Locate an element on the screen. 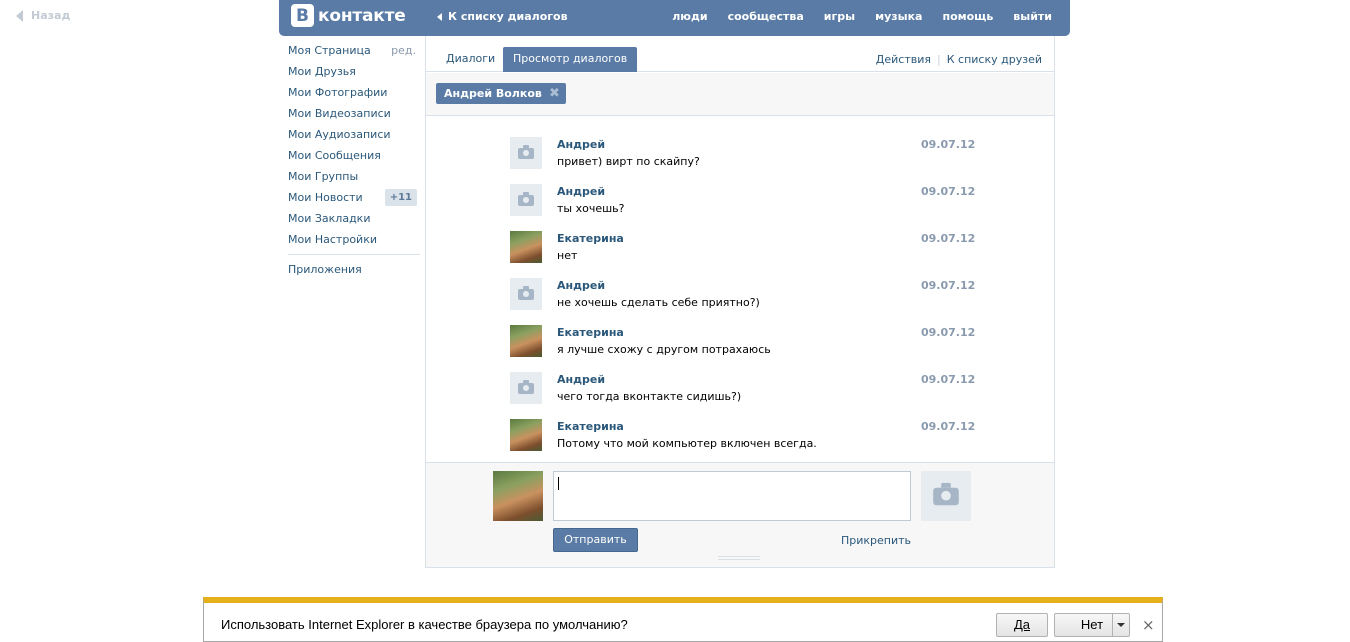 Image resolution: width=1350 pixels, height=642 pixels. sidebar-item-news: Мои Новости +11 is located at coordinates (349, 197).